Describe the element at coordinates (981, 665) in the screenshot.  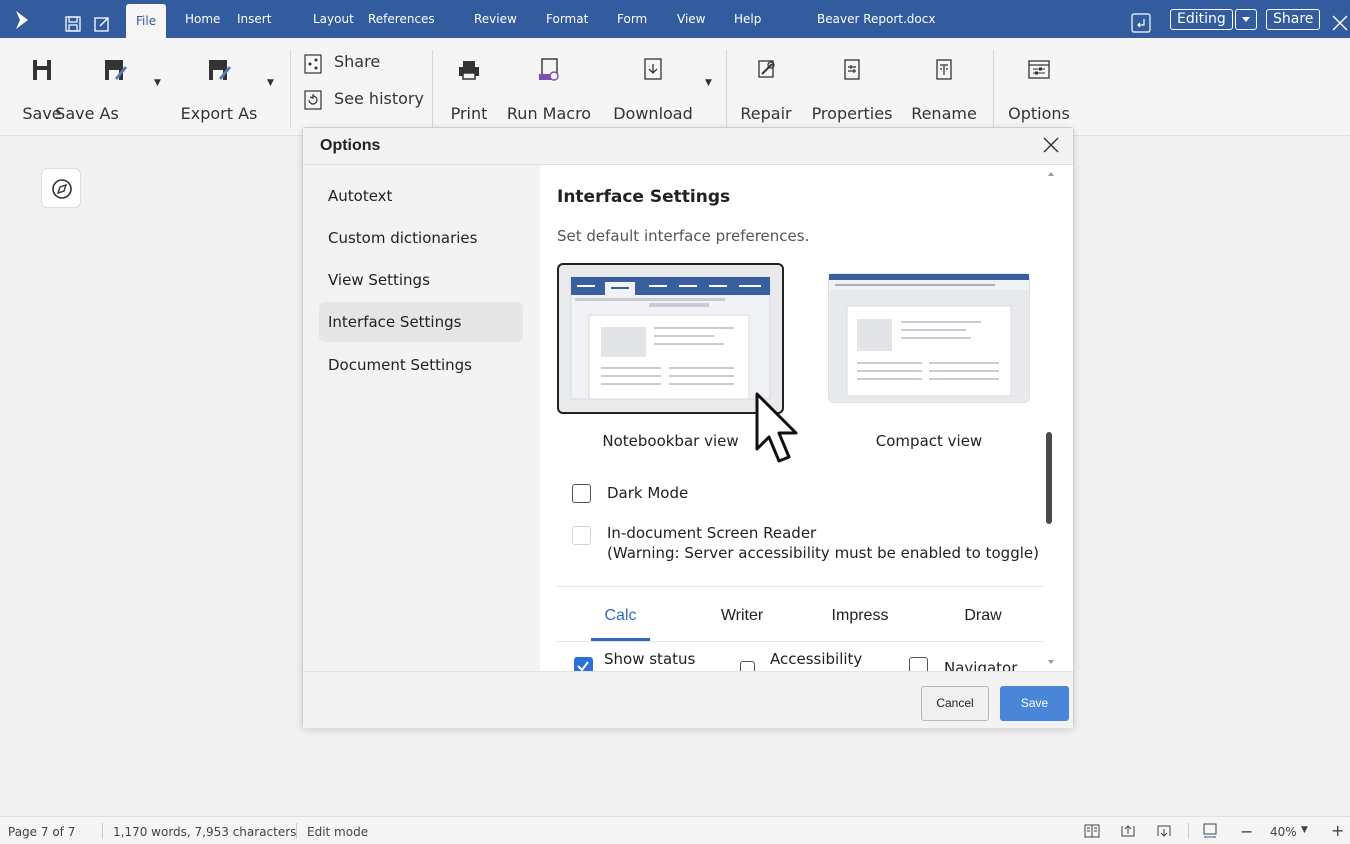
I see `navigator-label: Navigator` at that location.